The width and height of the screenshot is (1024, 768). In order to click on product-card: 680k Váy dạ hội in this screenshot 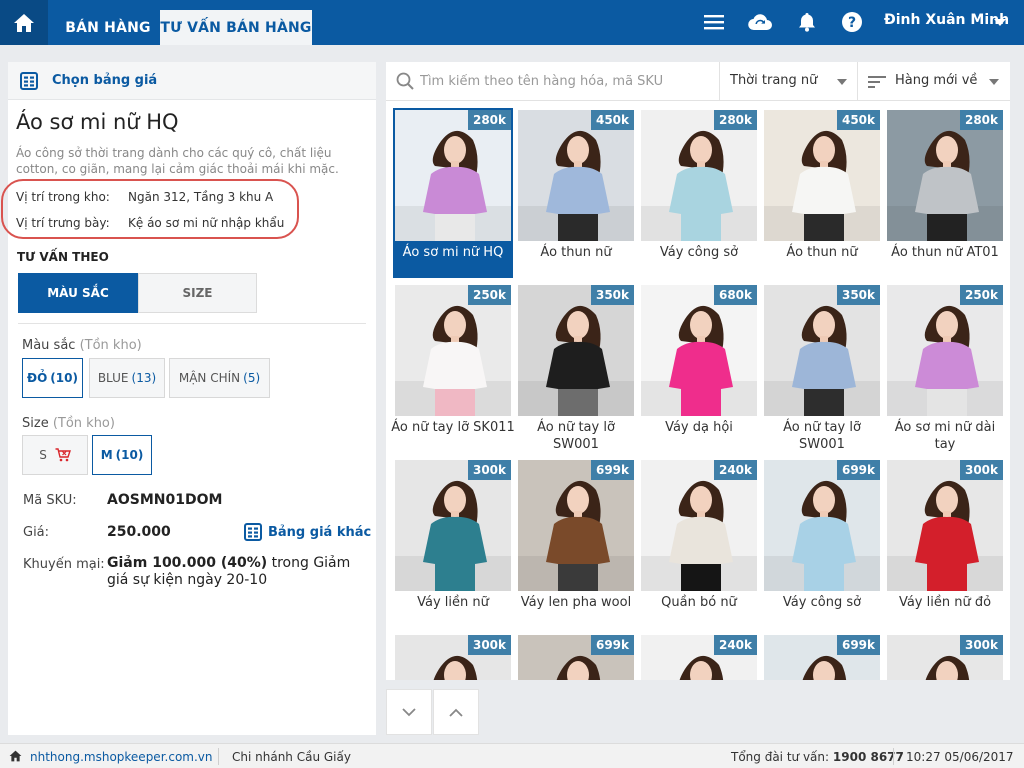, I will do `click(699, 368)`.